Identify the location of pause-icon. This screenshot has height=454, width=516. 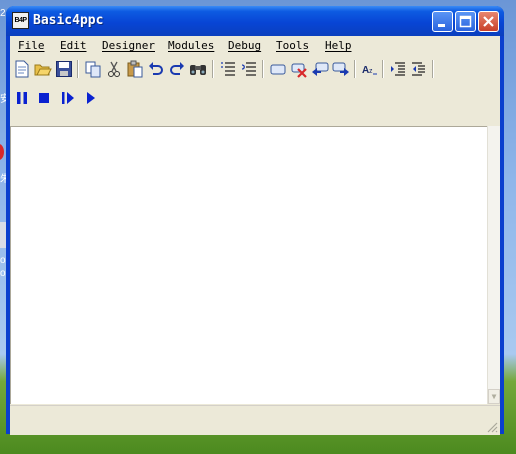
(22, 98).